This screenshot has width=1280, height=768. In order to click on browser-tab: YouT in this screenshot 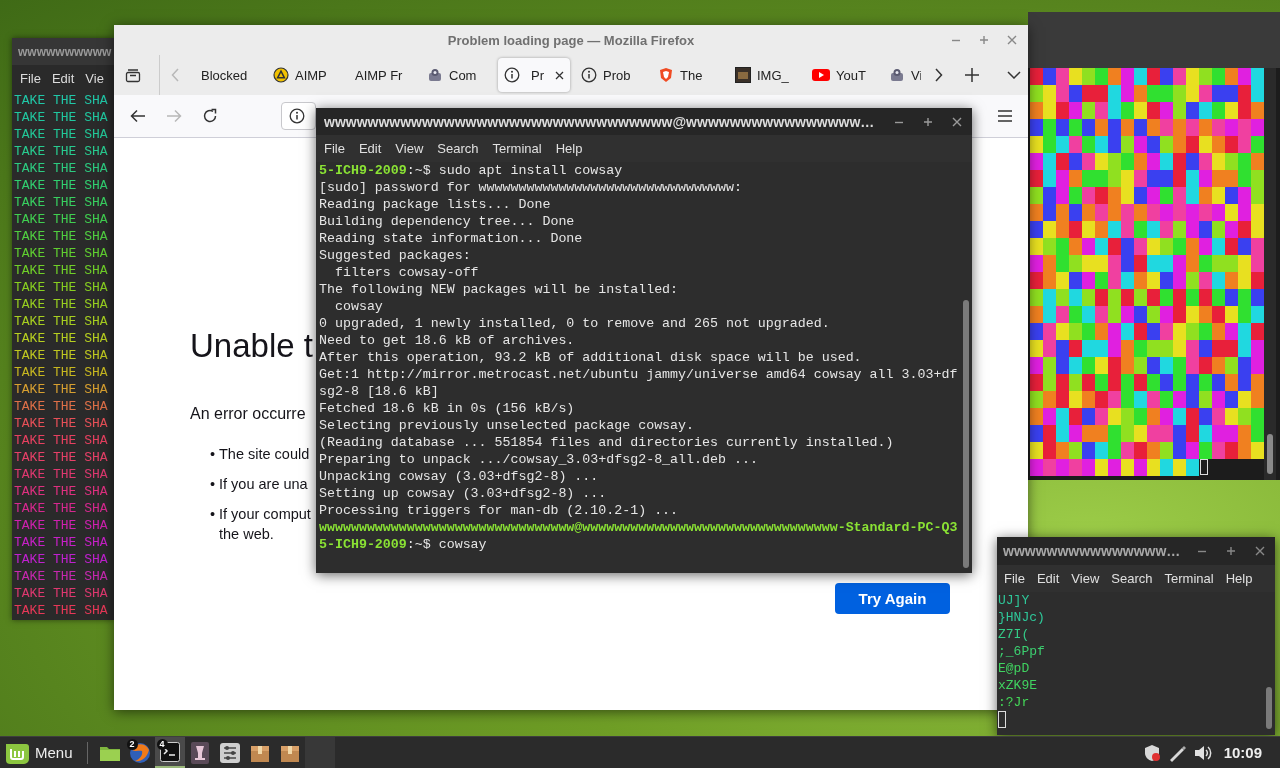, I will do `click(842, 75)`.